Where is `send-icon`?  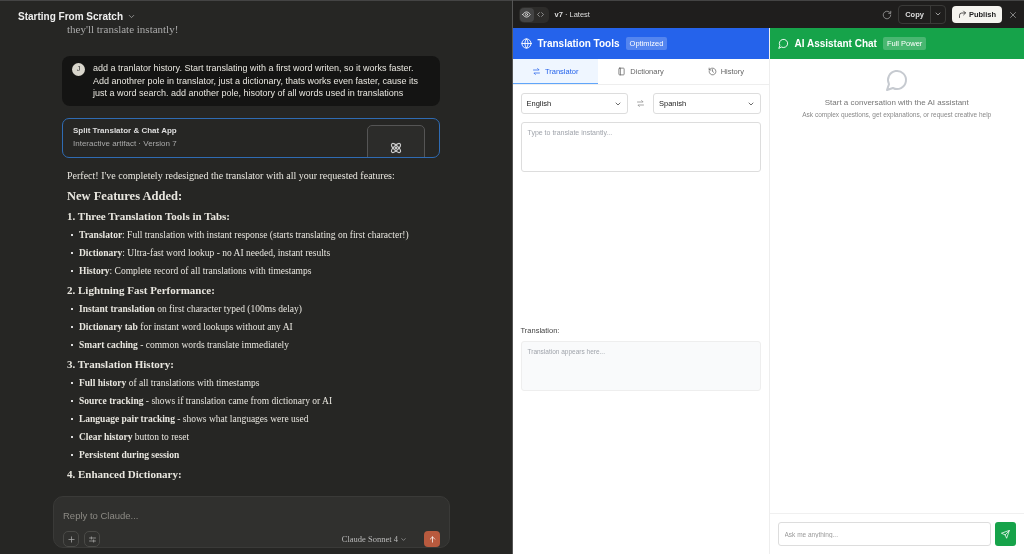 send-icon is located at coordinates (1005, 534).